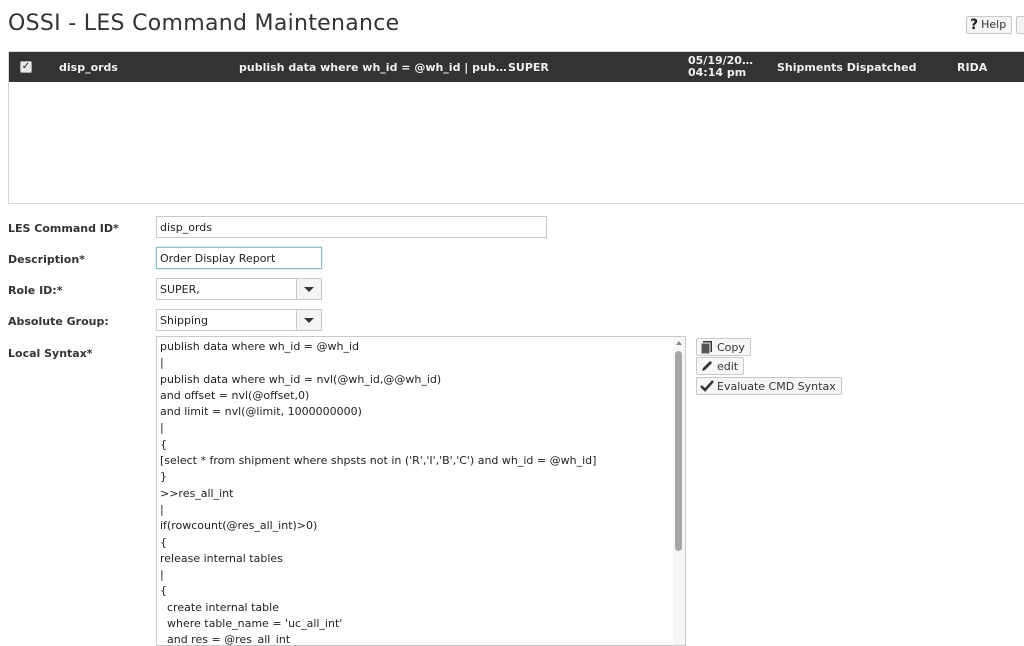  Describe the element at coordinates (35, 290) in the screenshot. I see `role-id-label: Role ID:*` at that location.